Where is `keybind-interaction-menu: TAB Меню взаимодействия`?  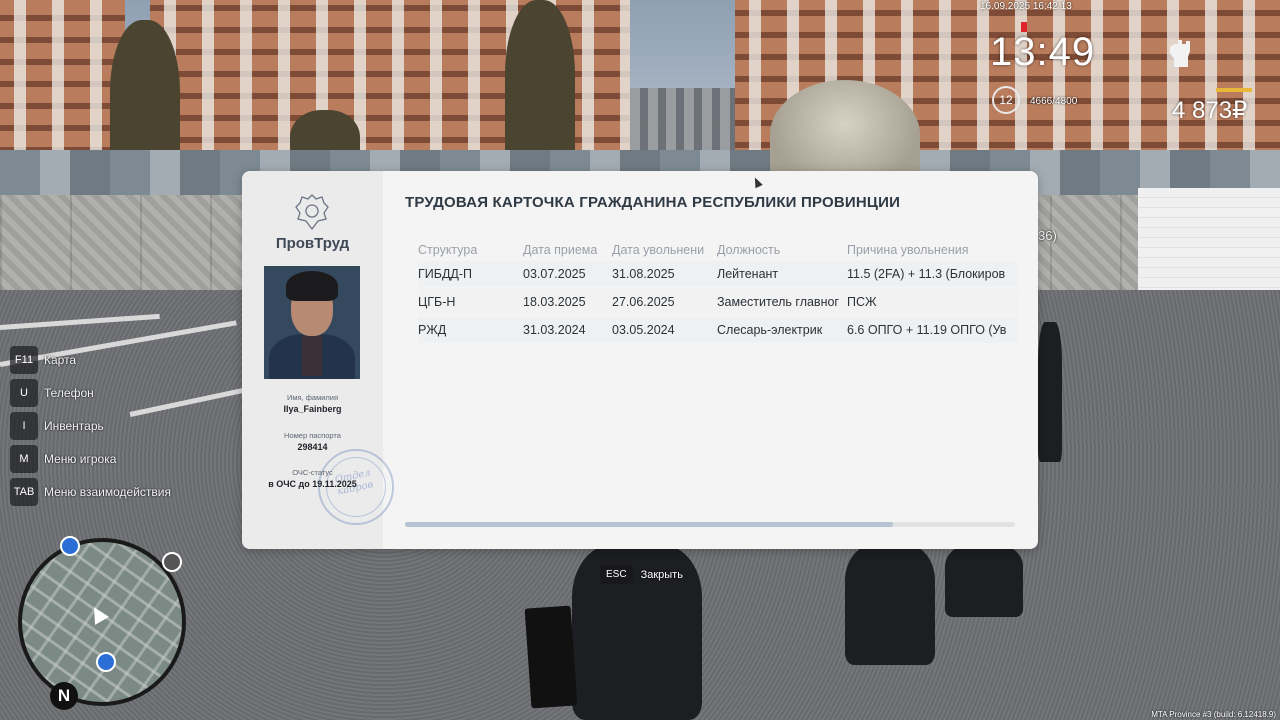 keybind-interaction-menu: TAB Меню взаимодействия is located at coordinates (90, 492).